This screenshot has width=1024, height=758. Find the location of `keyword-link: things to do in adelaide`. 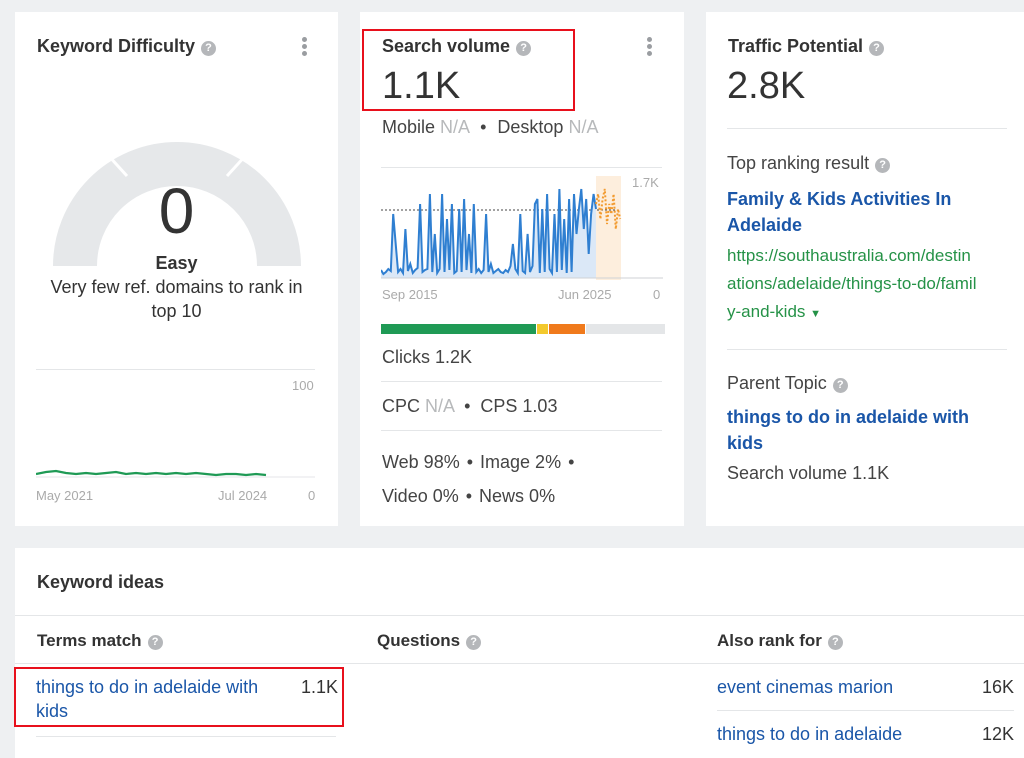

keyword-link: things to do in adelaide is located at coordinates (809, 734).